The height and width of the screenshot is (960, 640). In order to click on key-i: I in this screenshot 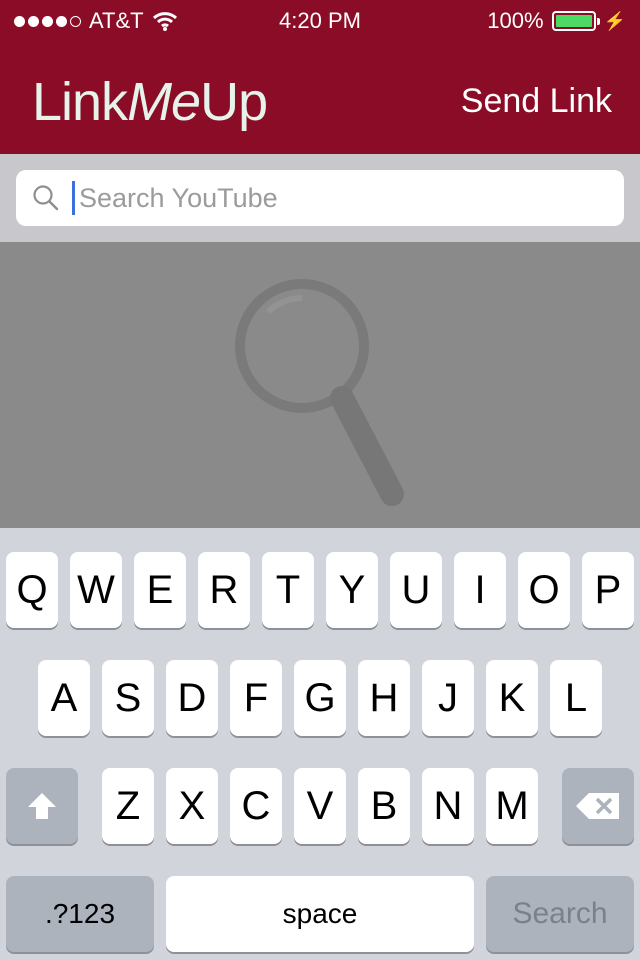, I will do `click(480, 590)`.